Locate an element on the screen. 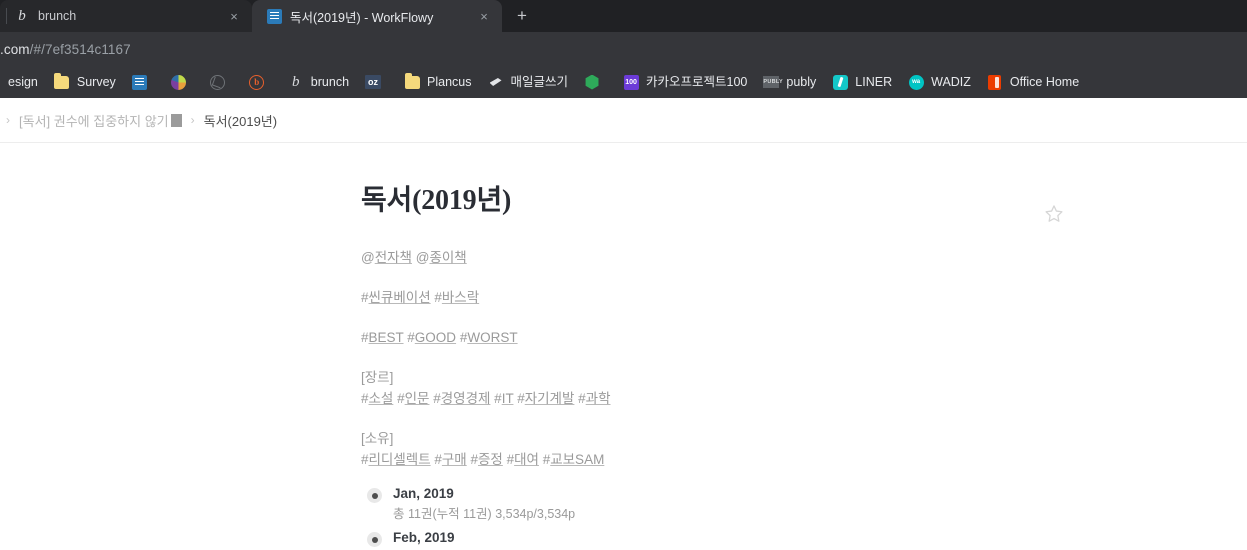 This screenshot has height=550, width=1247. browser-tab-workflowy: 독서(2019년) - WorkFlowy × is located at coordinates (377, 16).